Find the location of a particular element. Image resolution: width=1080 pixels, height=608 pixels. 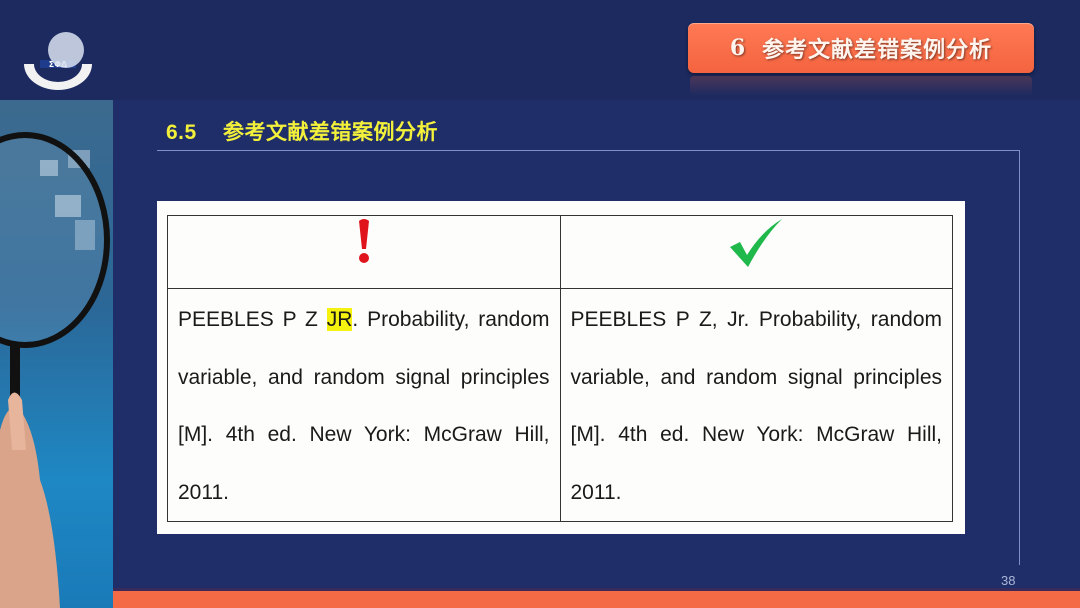

wrong-text-before: PEEBLES P Z is located at coordinates (252, 319).